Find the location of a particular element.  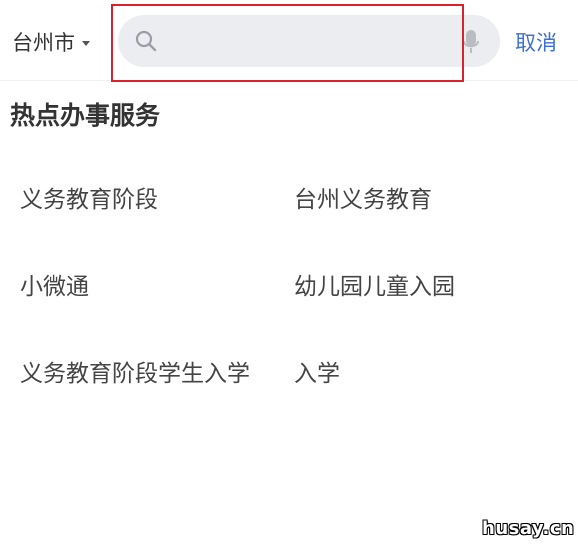

service-item-enrollment: 入学 is located at coordinates (317, 371).